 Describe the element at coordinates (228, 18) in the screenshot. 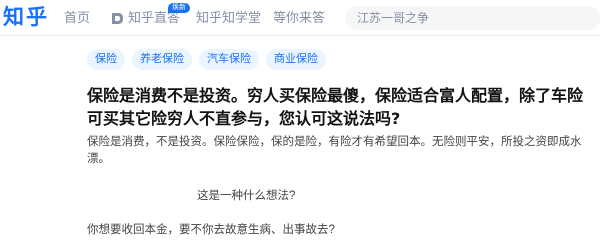

I see `nav-xuetang: 知乎知学堂` at that location.